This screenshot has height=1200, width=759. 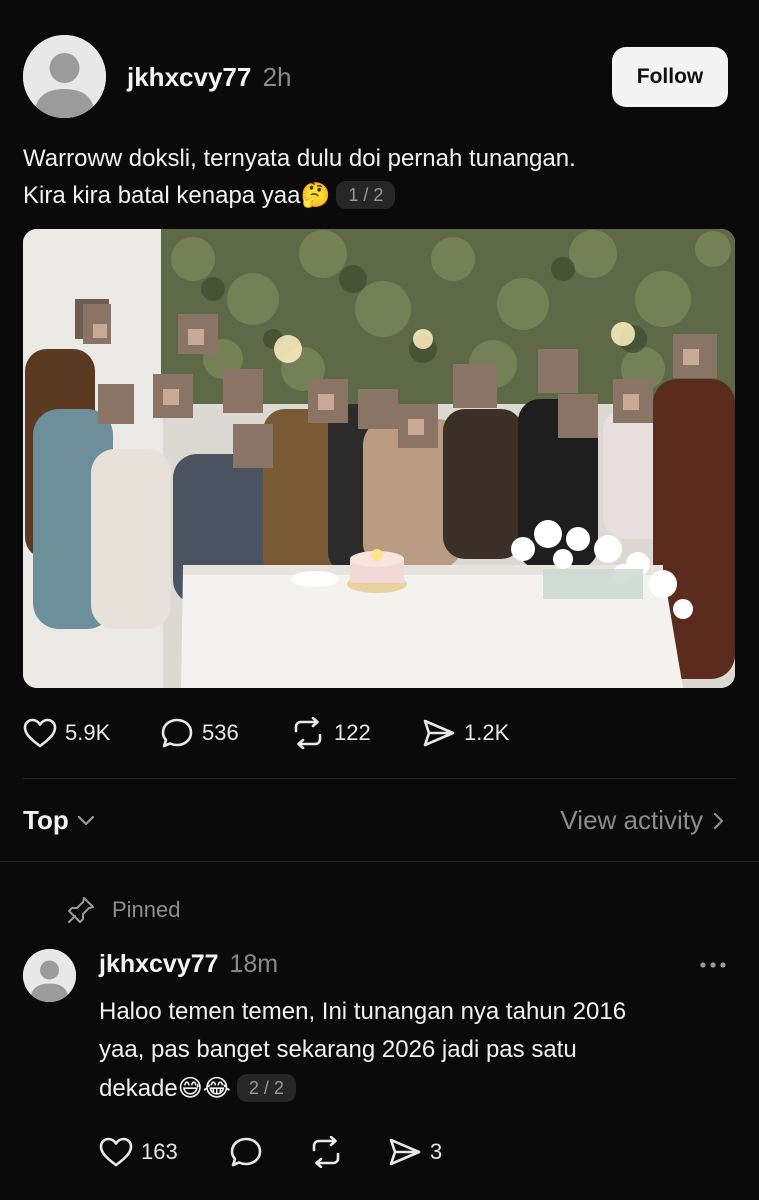 I want to click on more-options-button, so click(x=713, y=965).